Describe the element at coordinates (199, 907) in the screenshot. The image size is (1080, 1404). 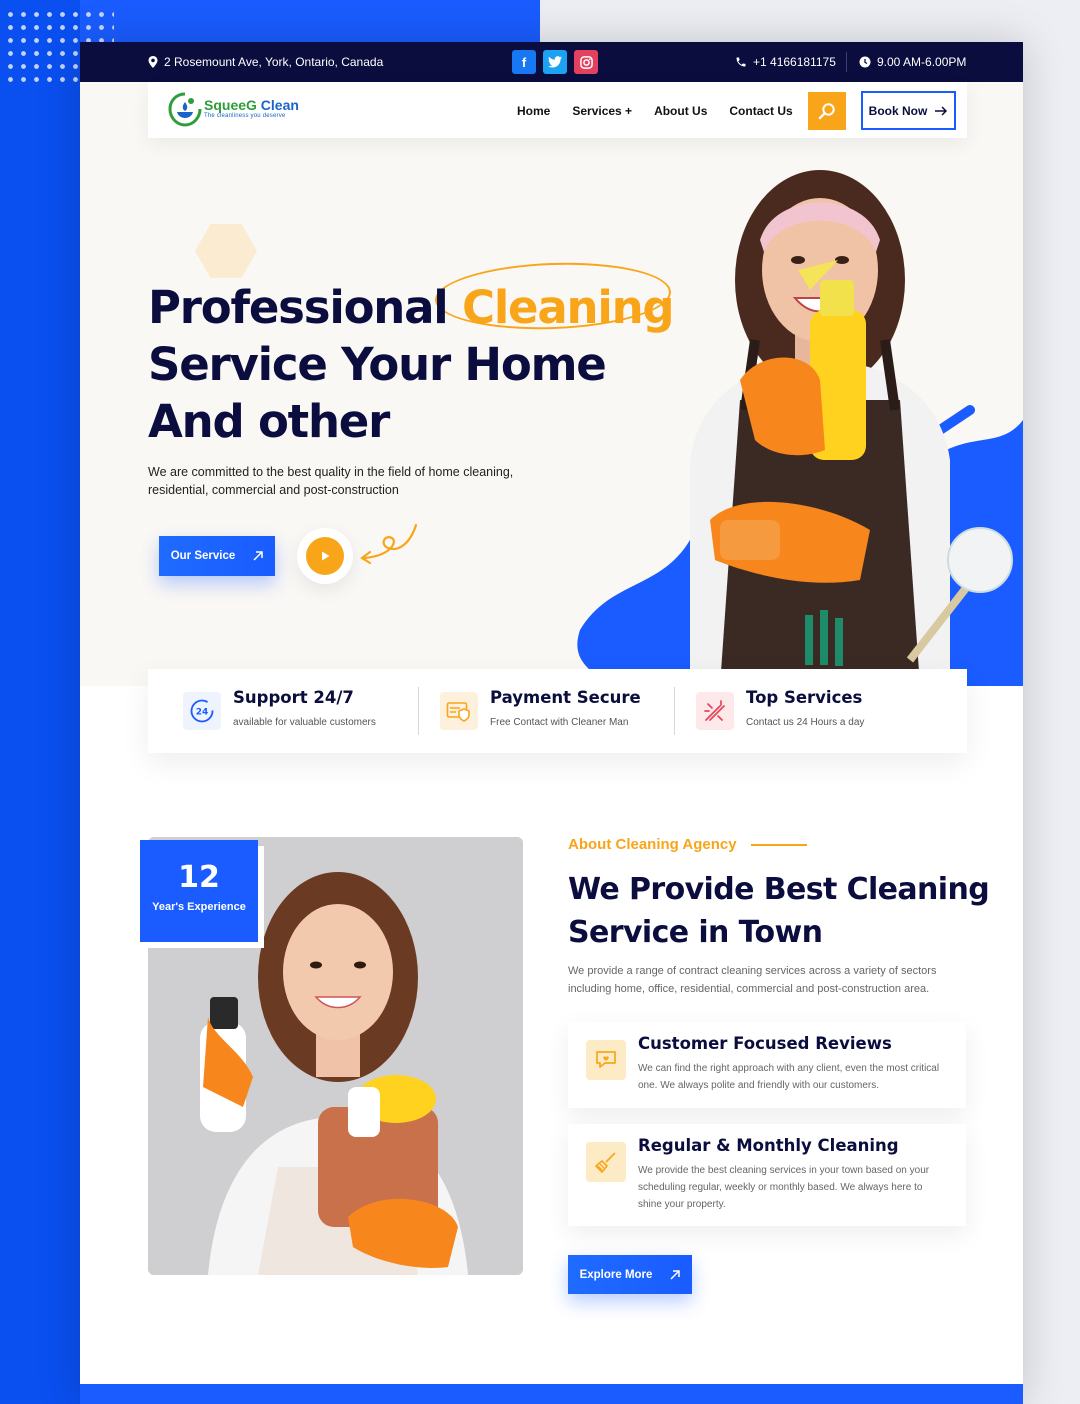
I see `experience-label: Year's Experience` at that location.